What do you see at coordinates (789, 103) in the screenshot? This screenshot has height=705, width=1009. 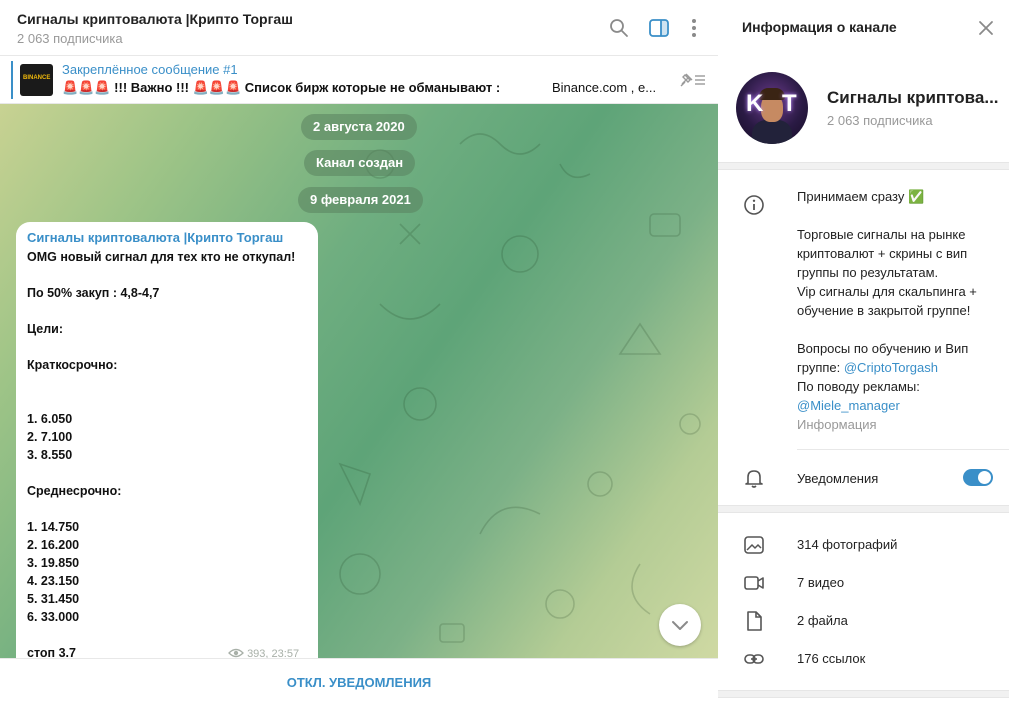 I see `avatar-letter: T` at bounding box center [789, 103].